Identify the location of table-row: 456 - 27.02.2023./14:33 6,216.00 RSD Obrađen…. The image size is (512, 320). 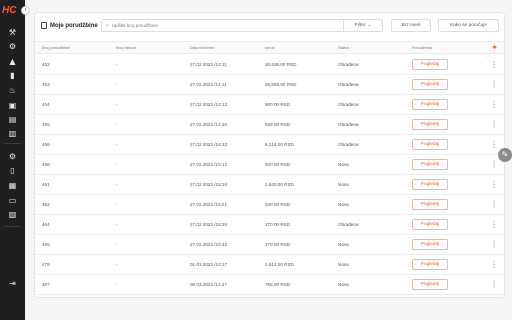
(269, 145).